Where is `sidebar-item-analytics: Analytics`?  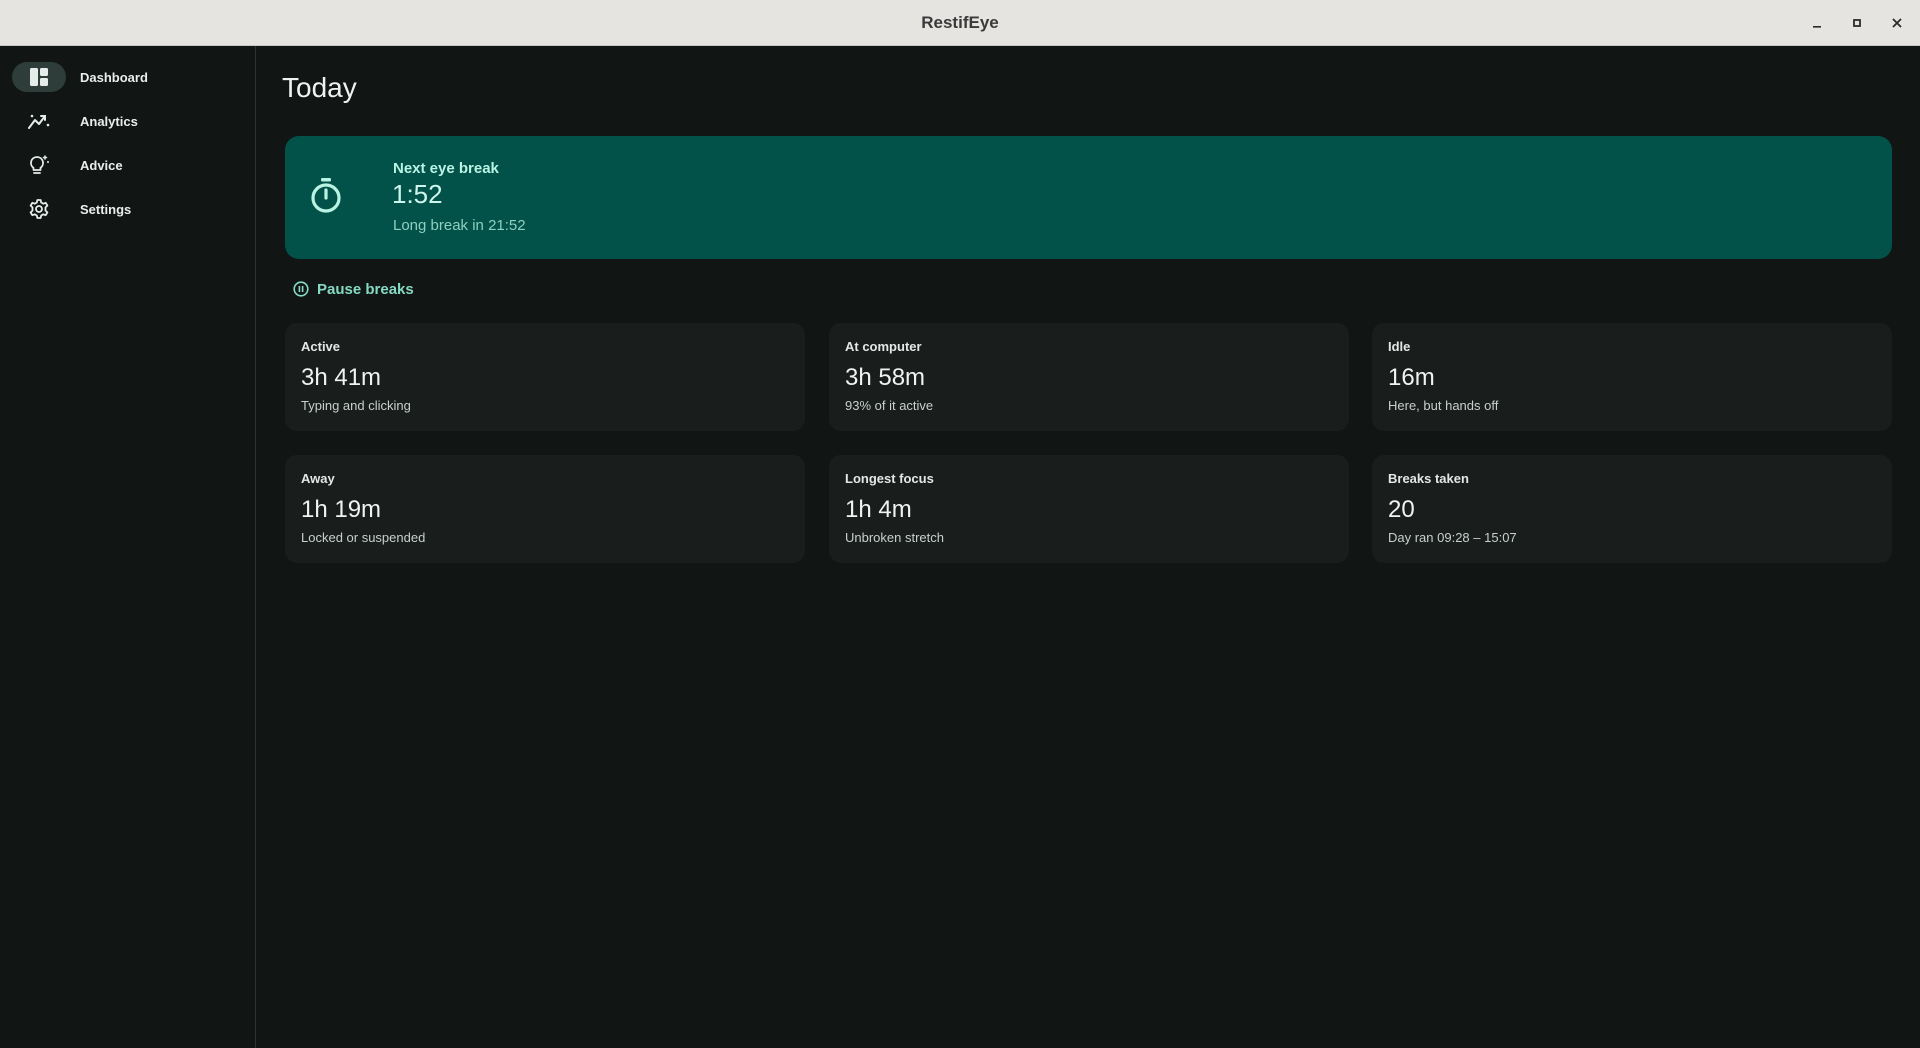 sidebar-item-analytics: Analytics is located at coordinates (127, 121).